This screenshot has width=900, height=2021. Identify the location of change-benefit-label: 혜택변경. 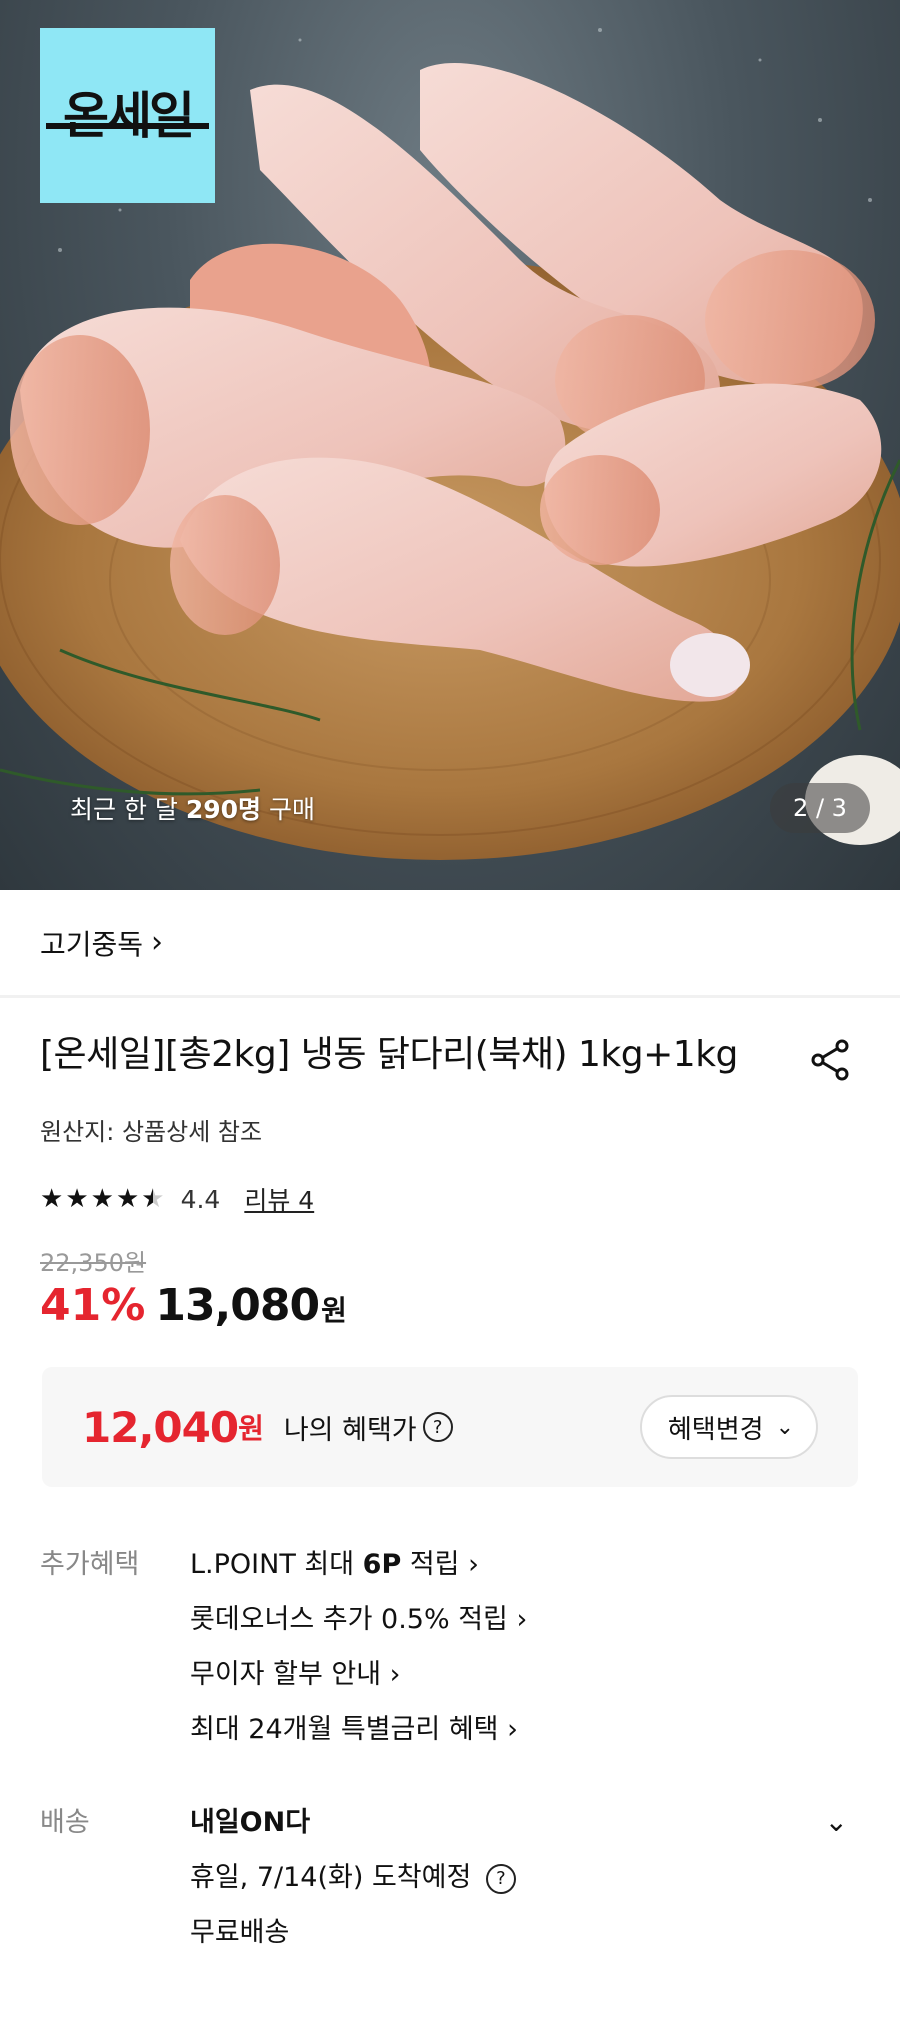
(715, 1429).